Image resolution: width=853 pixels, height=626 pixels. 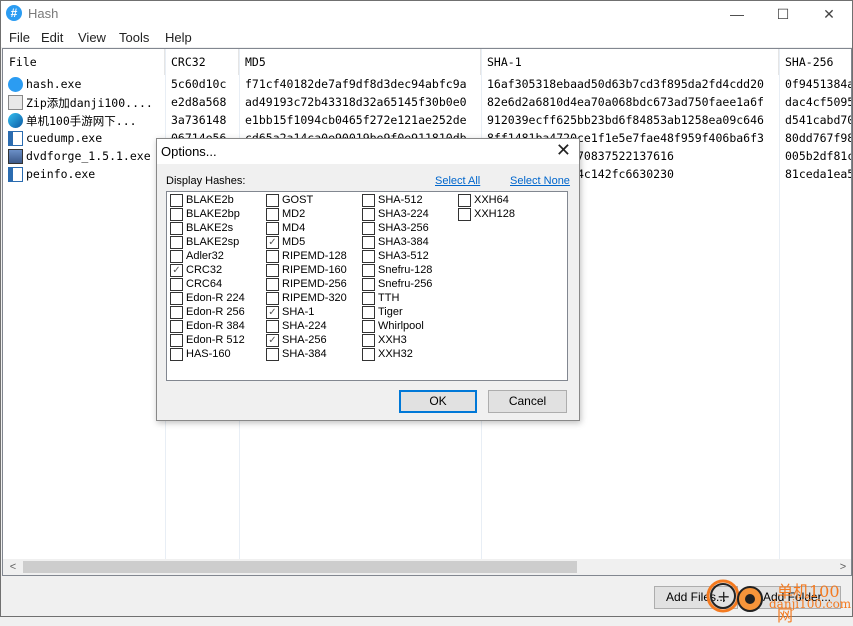 I want to click on scrollbar-thumb, so click(x=300, y=567).